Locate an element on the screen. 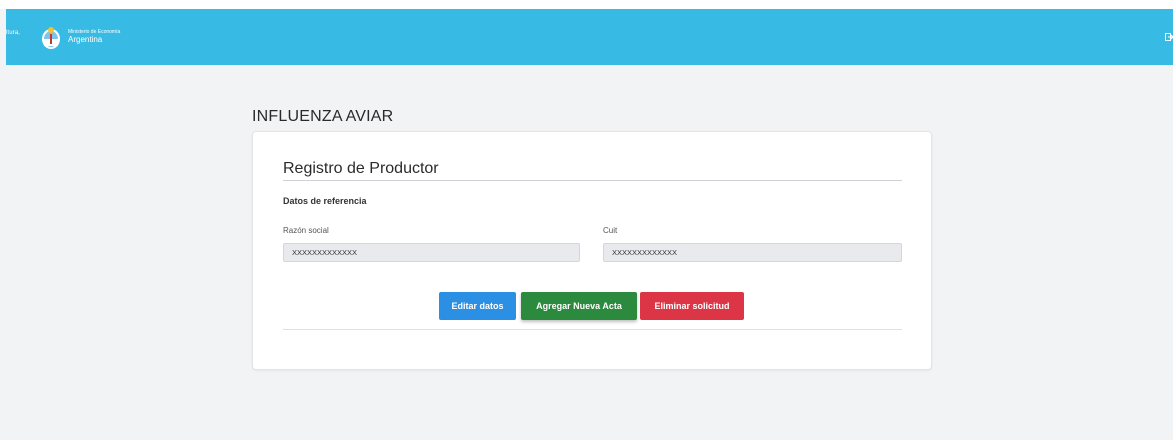  section-label: Datos de referencia is located at coordinates (325, 201).